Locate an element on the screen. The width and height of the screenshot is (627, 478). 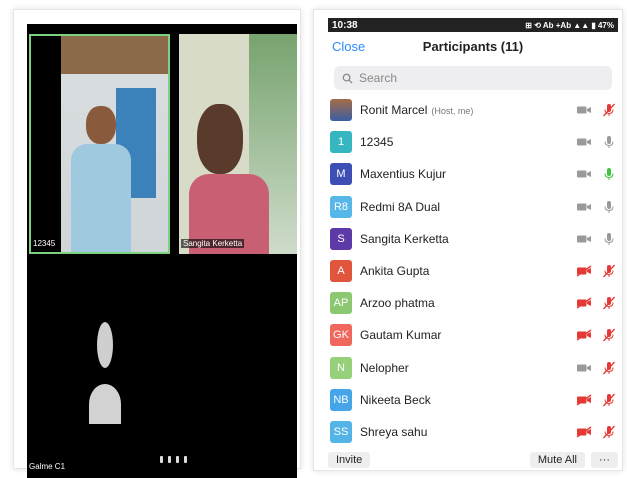
video-tile-name: Sangita Kerketta is located at coordinates (213, 243).